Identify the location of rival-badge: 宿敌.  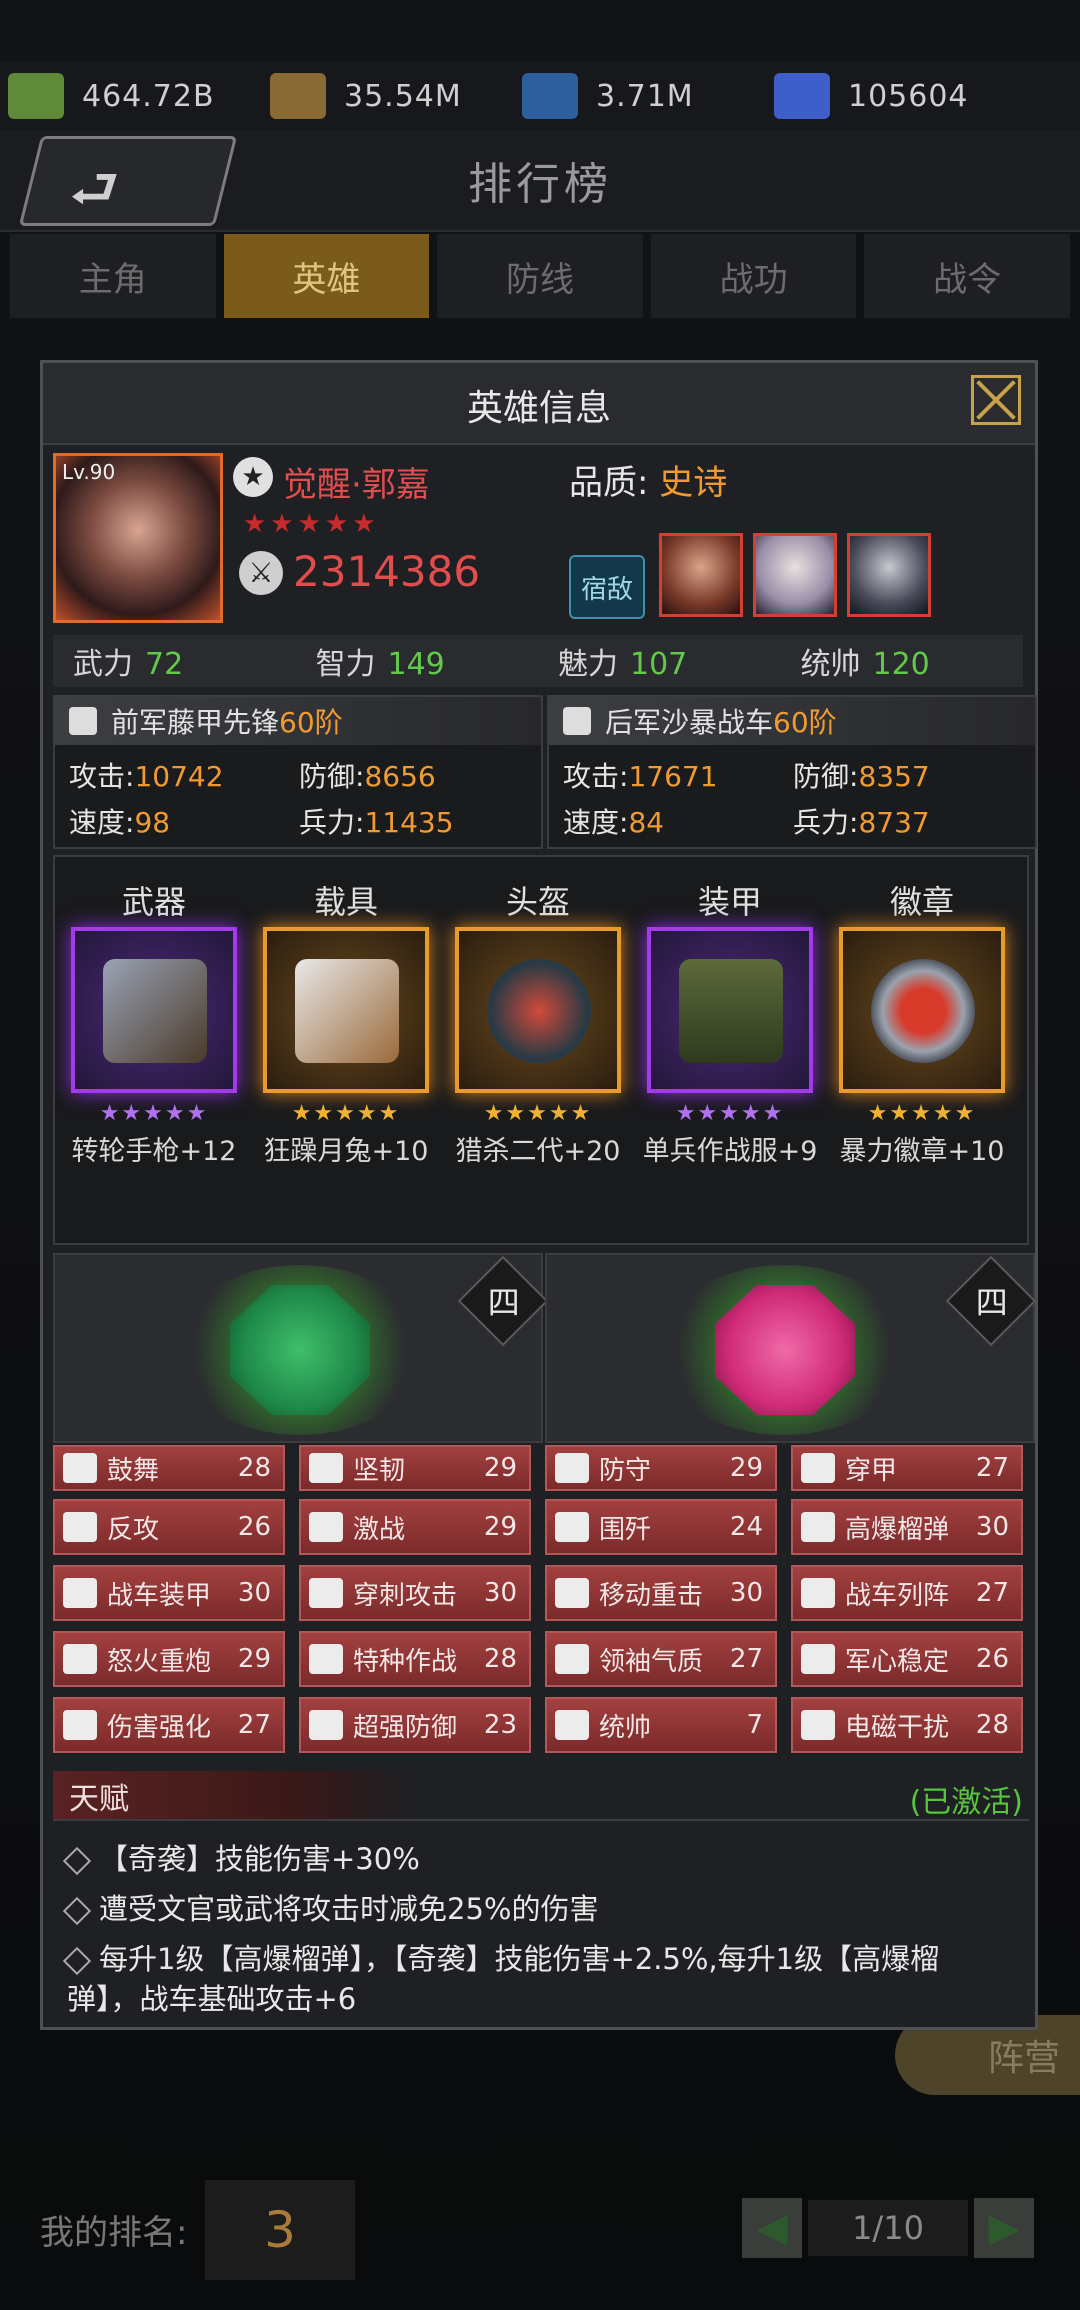
(607, 587).